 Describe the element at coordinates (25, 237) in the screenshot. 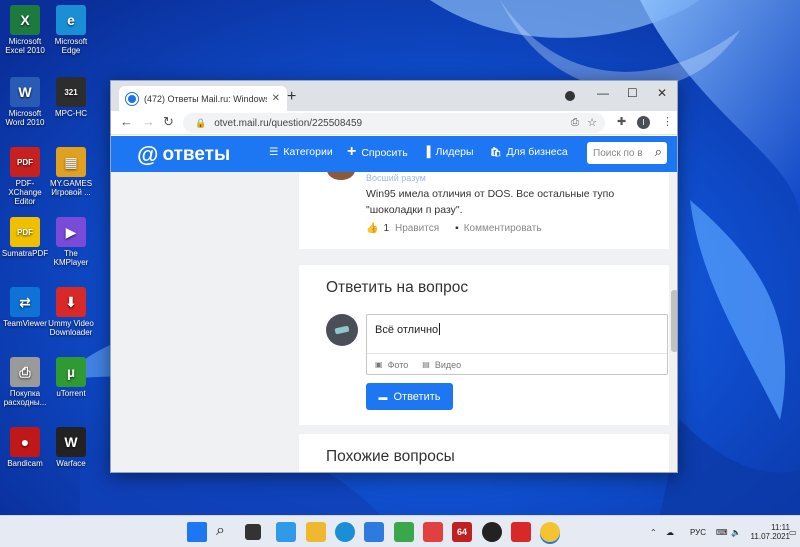

I see `desktop-shortcut: PDF SumatraPDF` at that location.